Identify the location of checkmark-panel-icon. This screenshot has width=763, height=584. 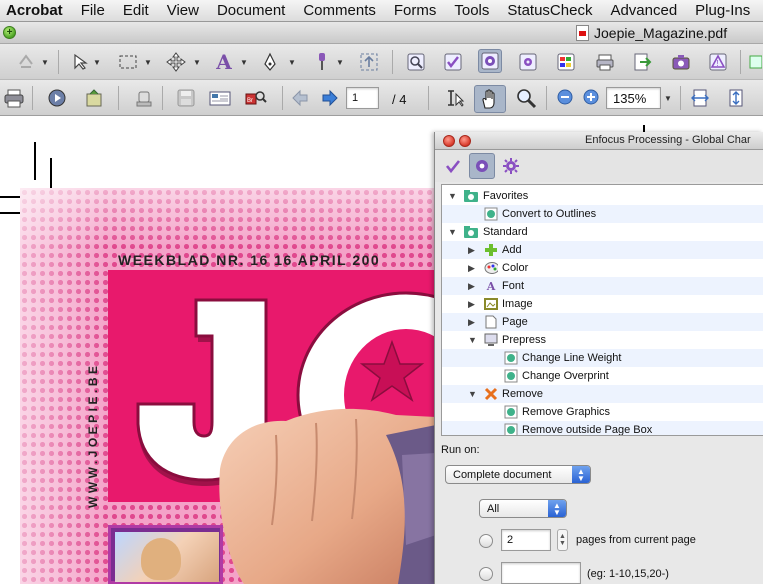
(453, 62).